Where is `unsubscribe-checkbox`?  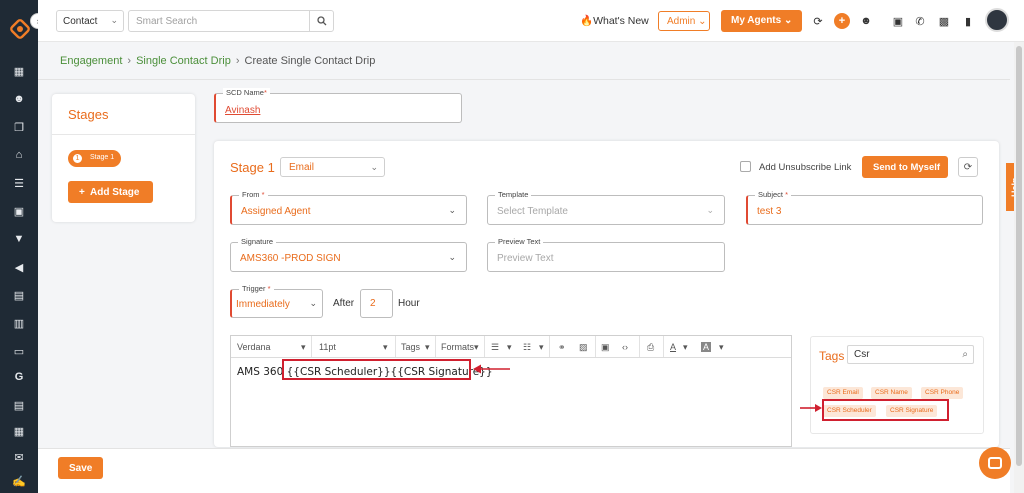 unsubscribe-checkbox is located at coordinates (745, 166).